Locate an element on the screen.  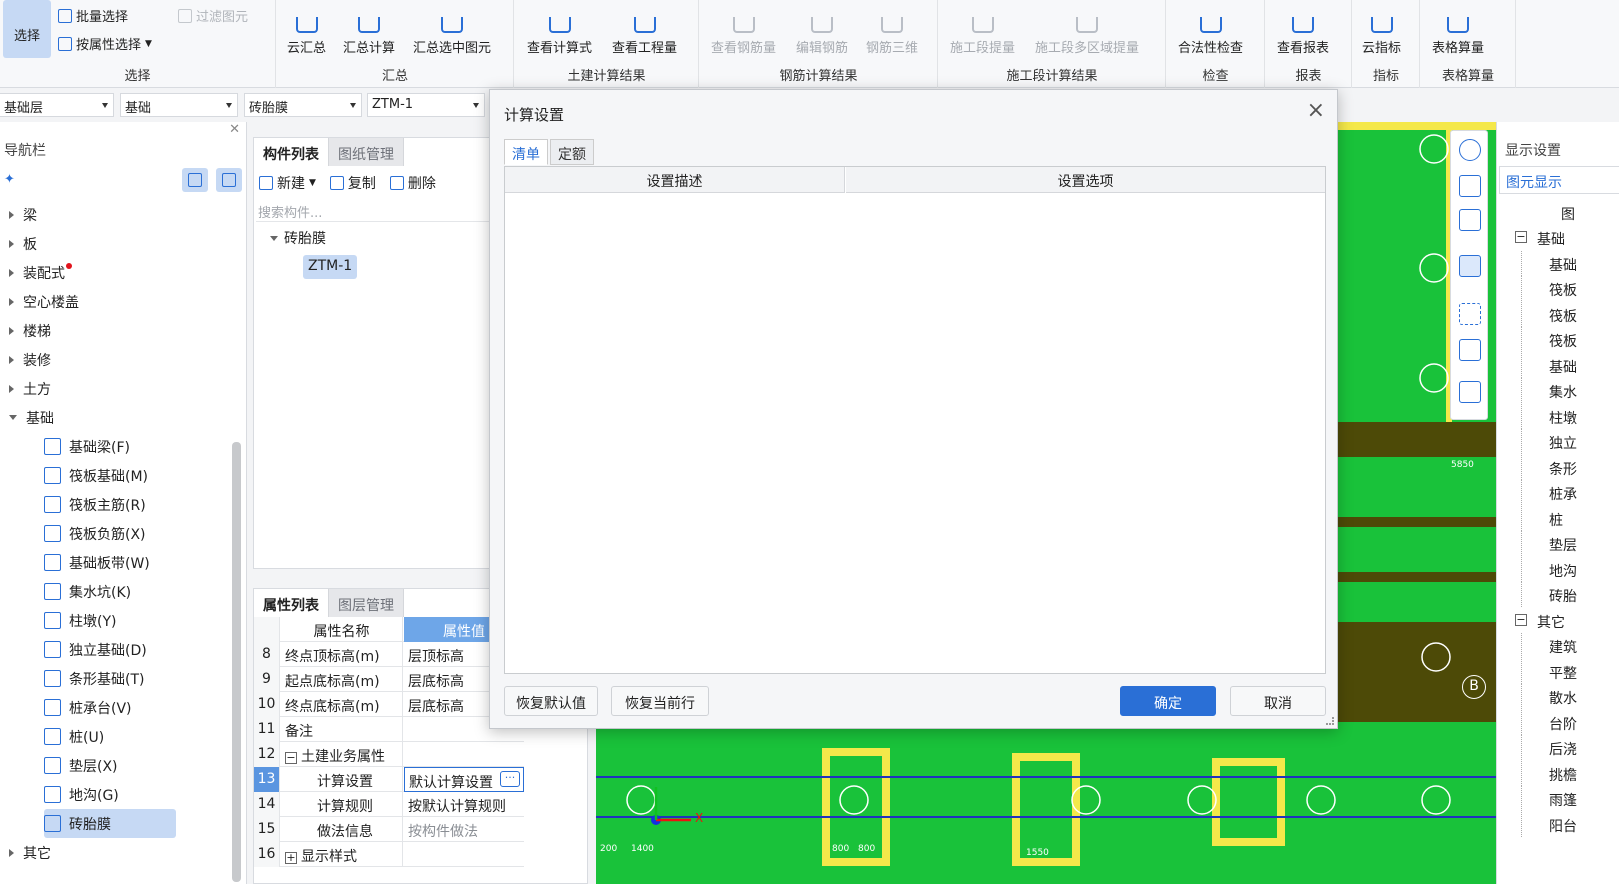
table-row: 8 终点顶标高(m) 层顶标高 is located at coordinates (389, 654).